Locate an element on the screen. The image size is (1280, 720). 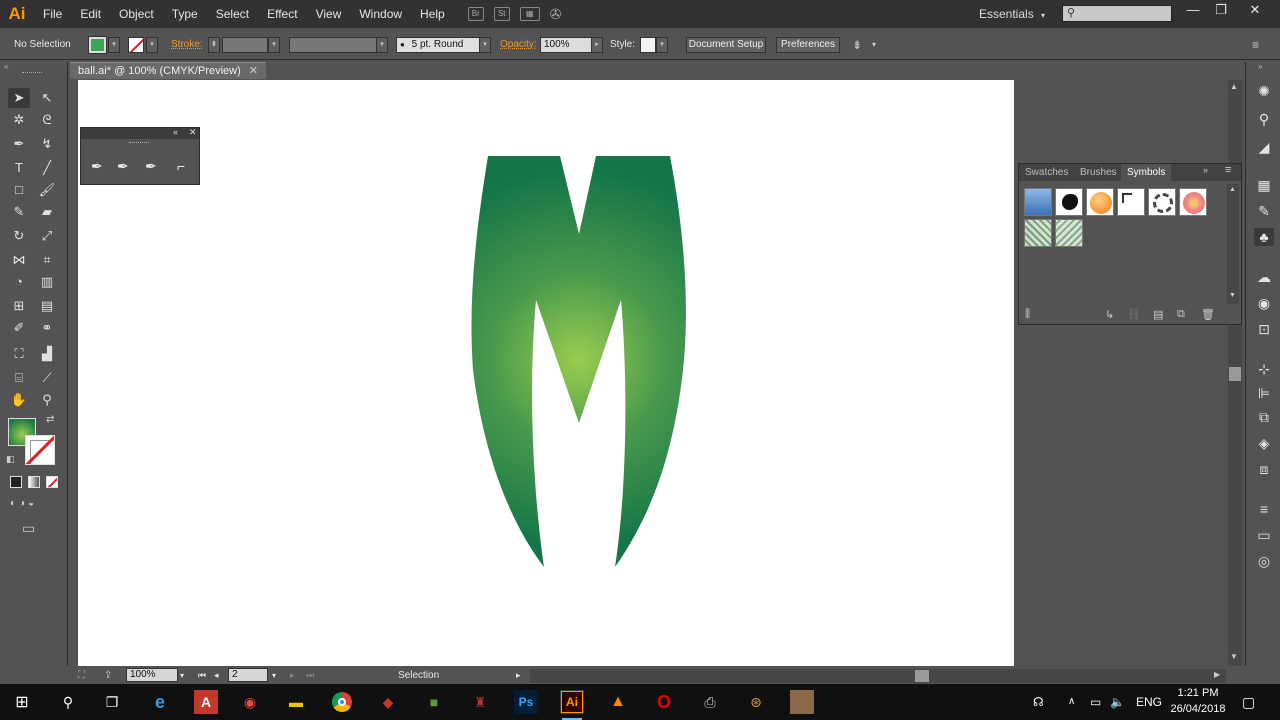
symbol-blue-banner is located at coordinates (1038, 202).